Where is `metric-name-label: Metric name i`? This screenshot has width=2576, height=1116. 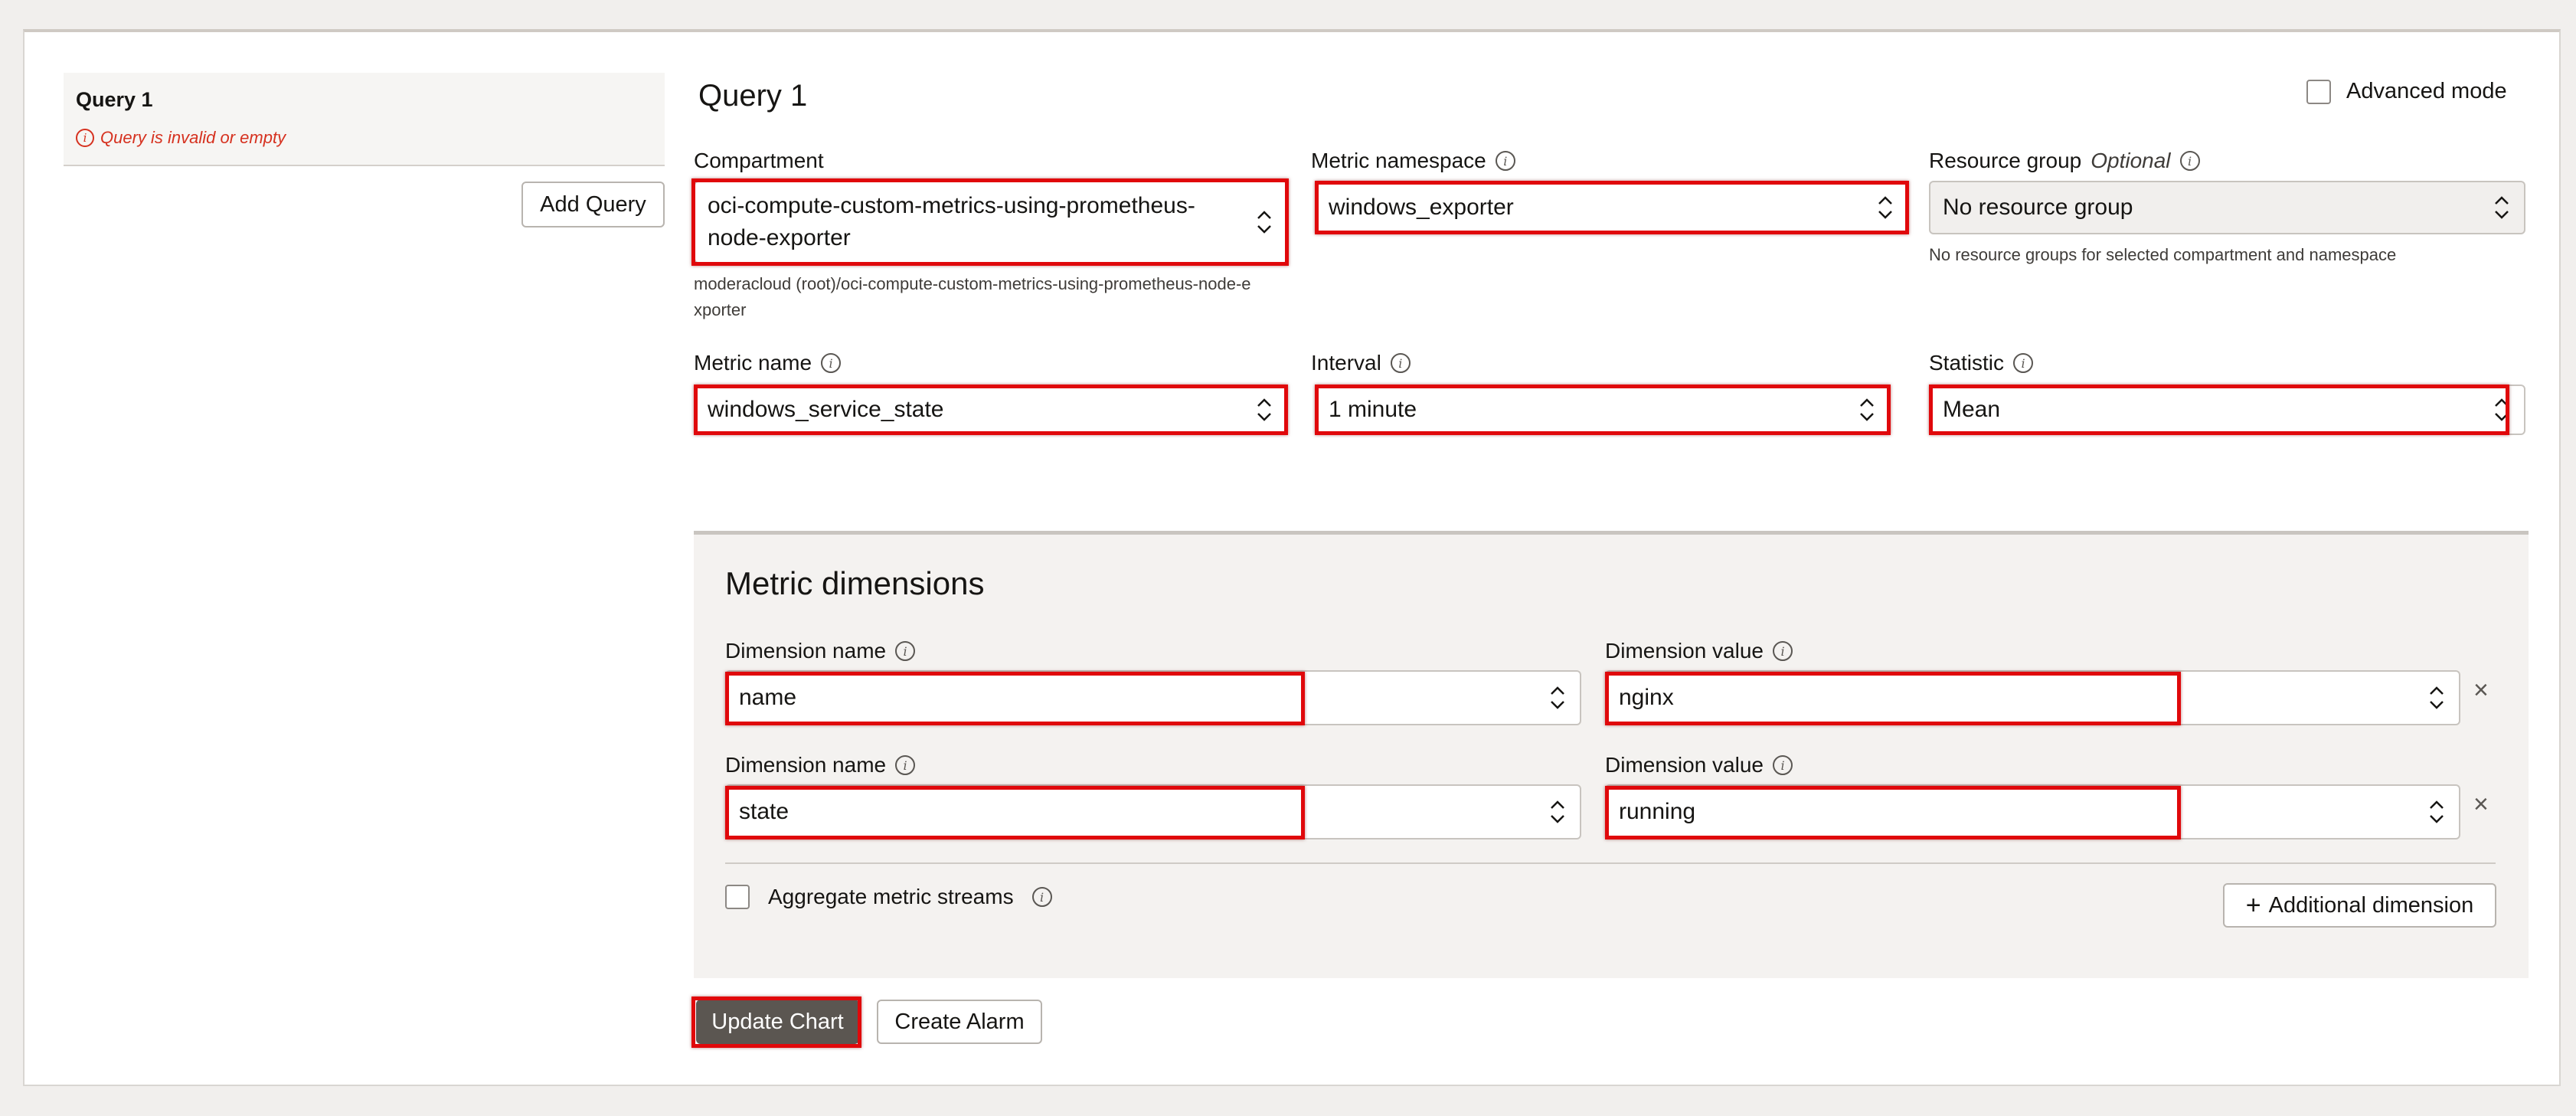 metric-name-label: Metric name i is located at coordinates (768, 363).